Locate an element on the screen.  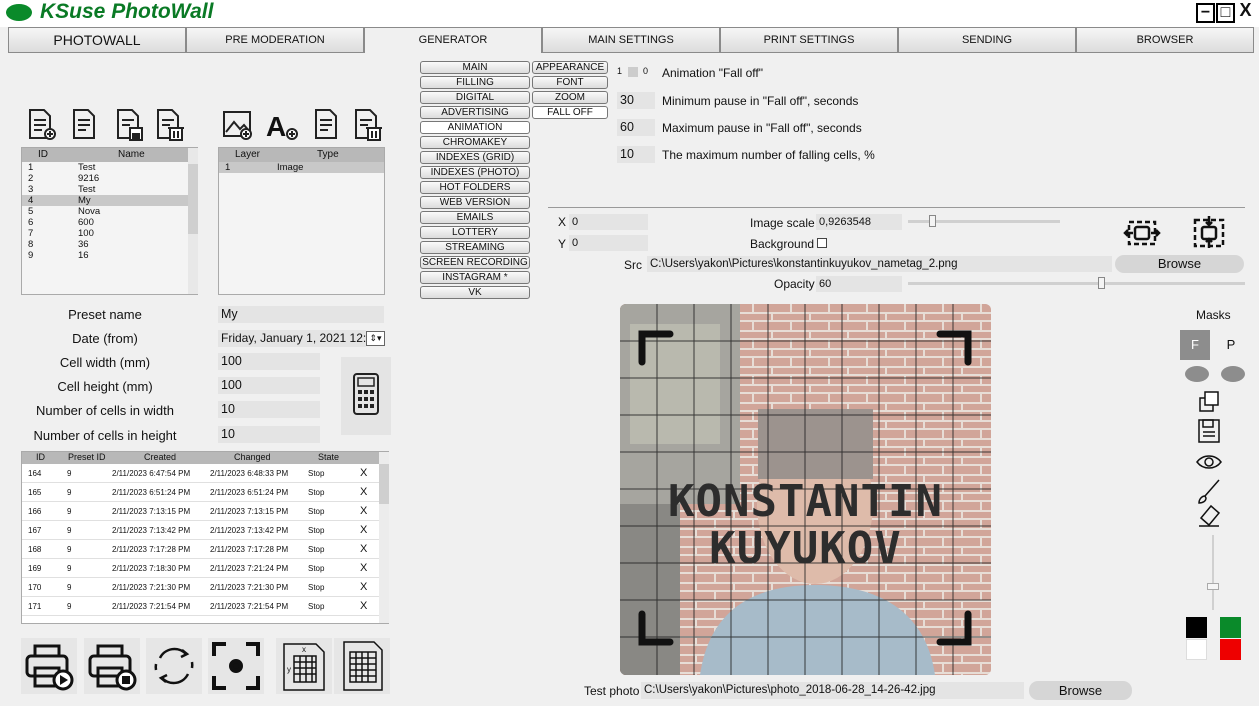
print-stop-button is located at coordinates (112, 666).